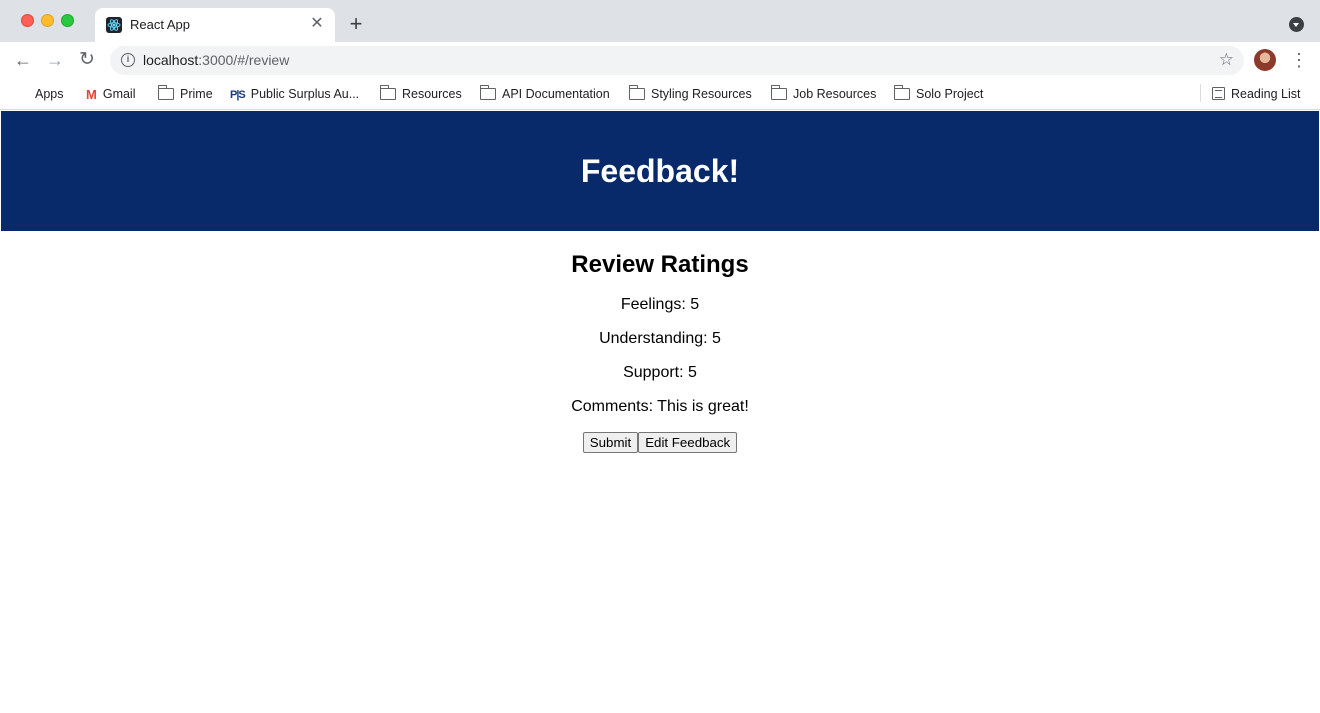  What do you see at coordinates (677, 60) in the screenshot?
I see `address-bar: i localhost:3000/#/review ☆` at bounding box center [677, 60].